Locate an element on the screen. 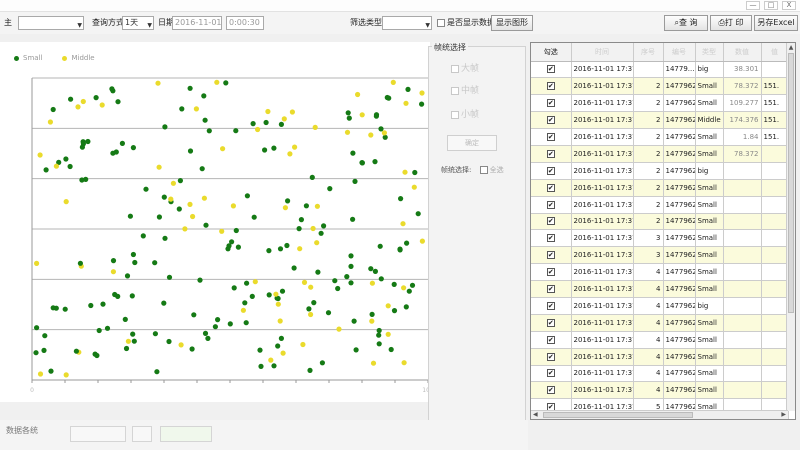 Image resolution: width=800 pixels, height=450 pixels. scroll-right-icon: ▶ is located at coordinates (783, 415).